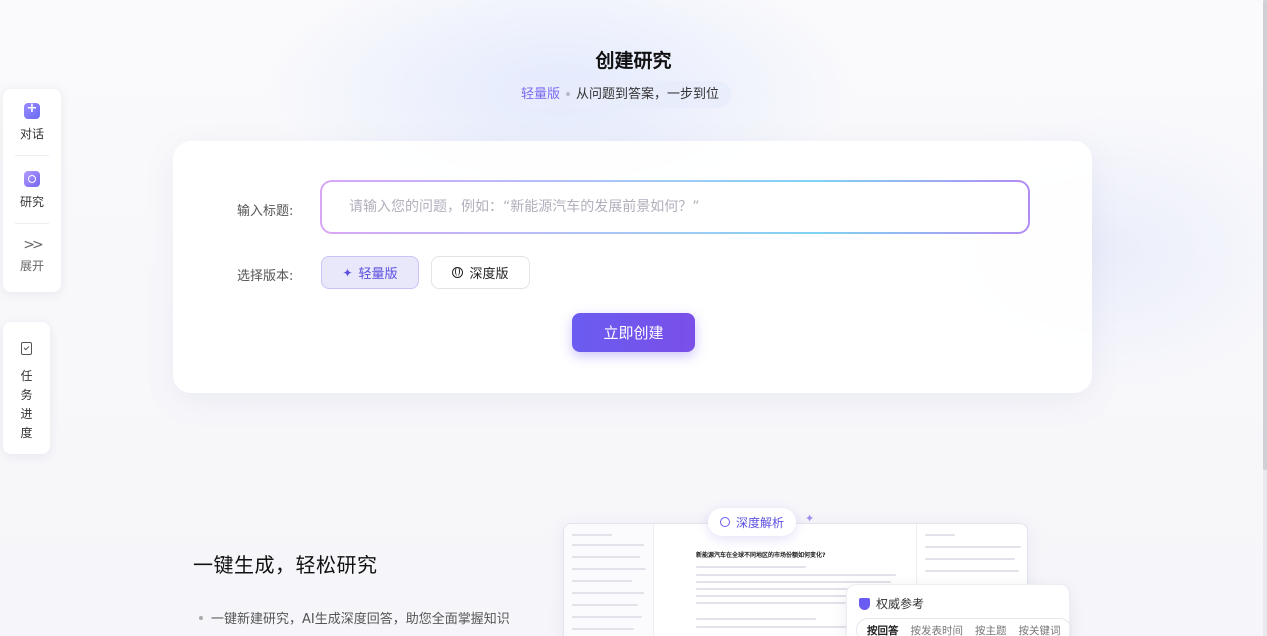  I want to click on feature-bullet: 一键新建研究，AI生成深度回答，助您全面掌握知识, so click(354, 617).